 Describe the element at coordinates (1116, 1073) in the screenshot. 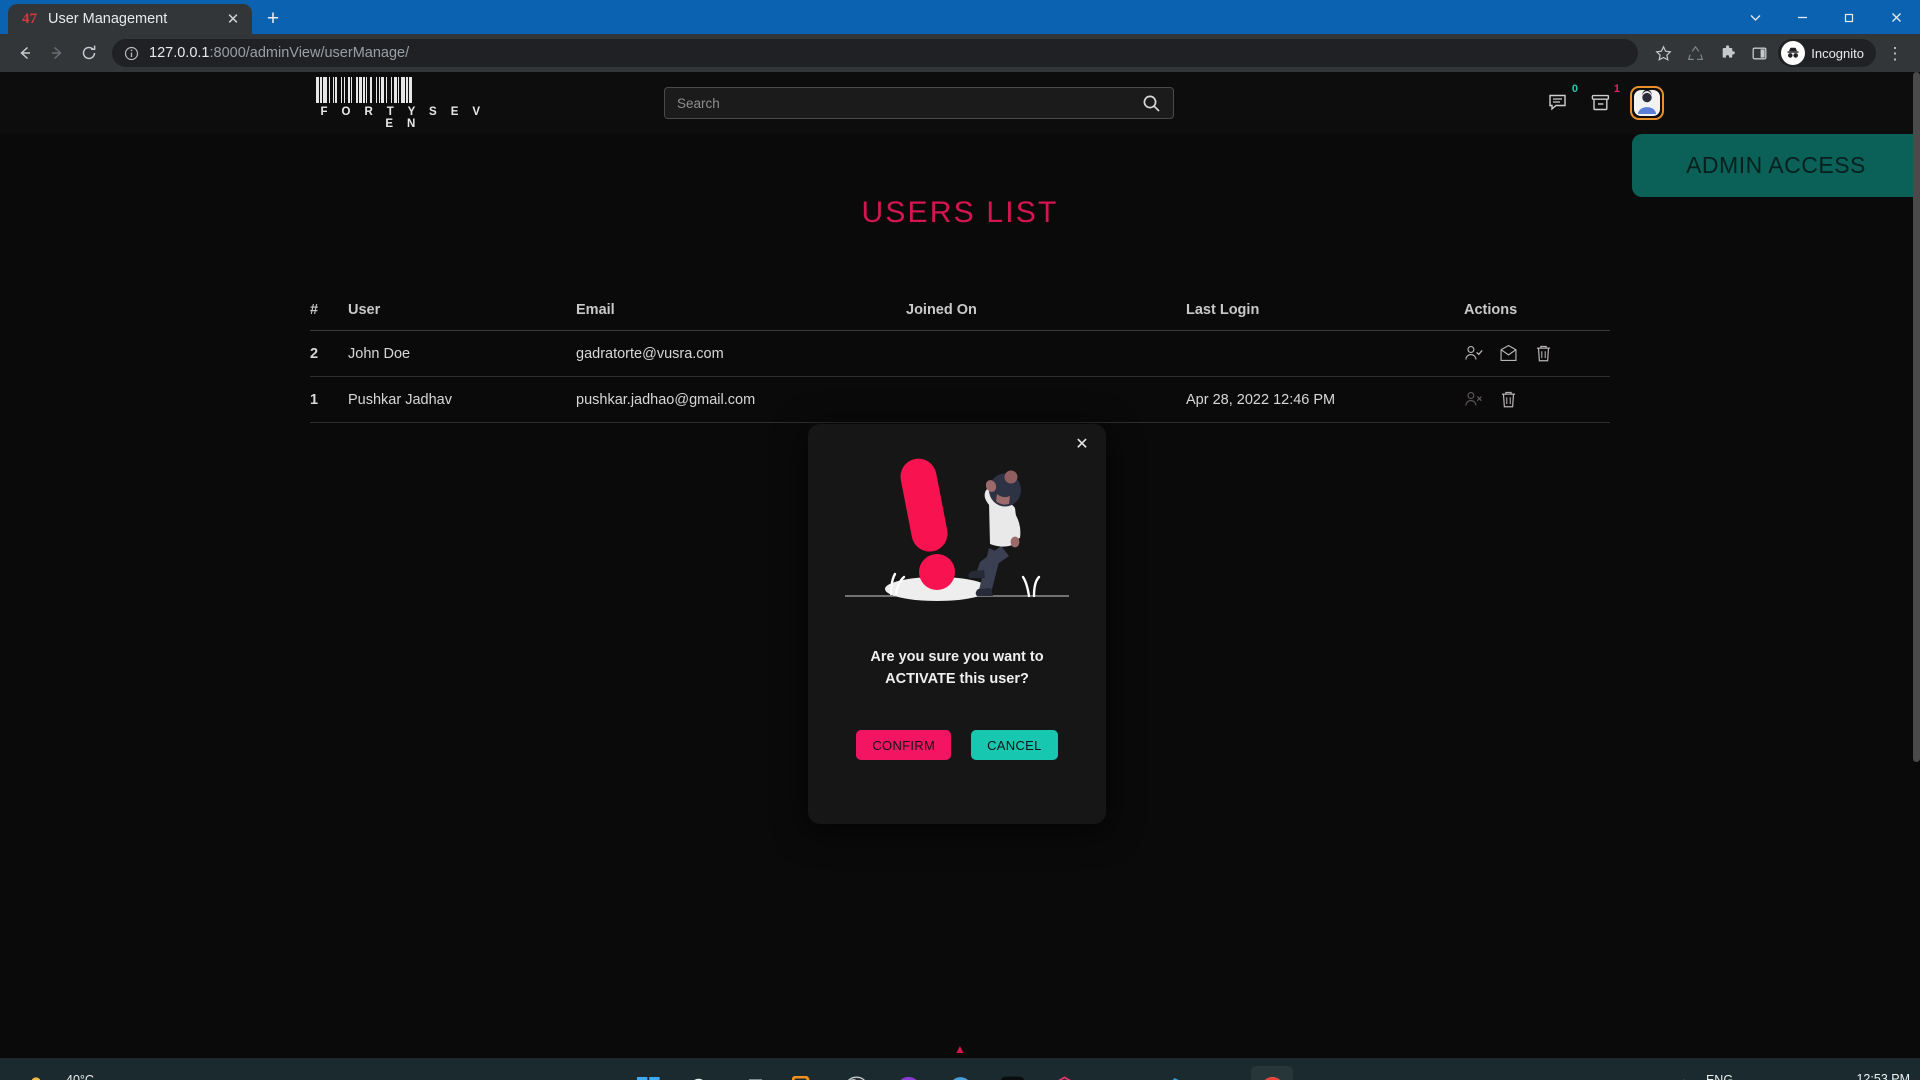

I see `edge-icon` at that location.